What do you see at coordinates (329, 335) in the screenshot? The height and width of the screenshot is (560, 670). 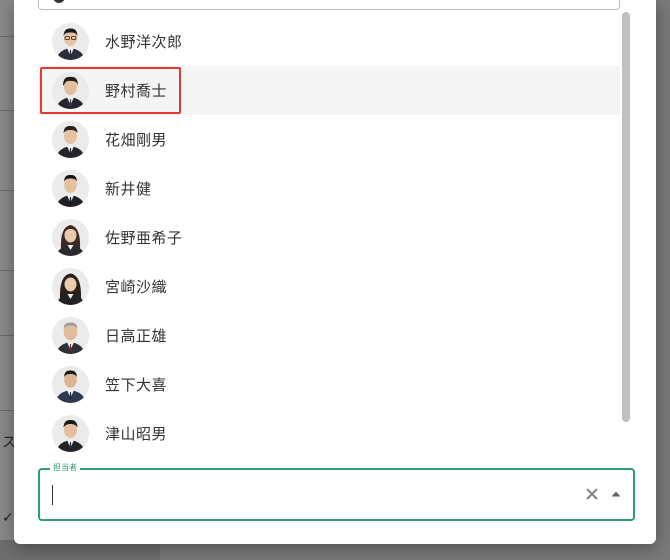 I see `option-hidaka-masao: 日高正雄` at bounding box center [329, 335].